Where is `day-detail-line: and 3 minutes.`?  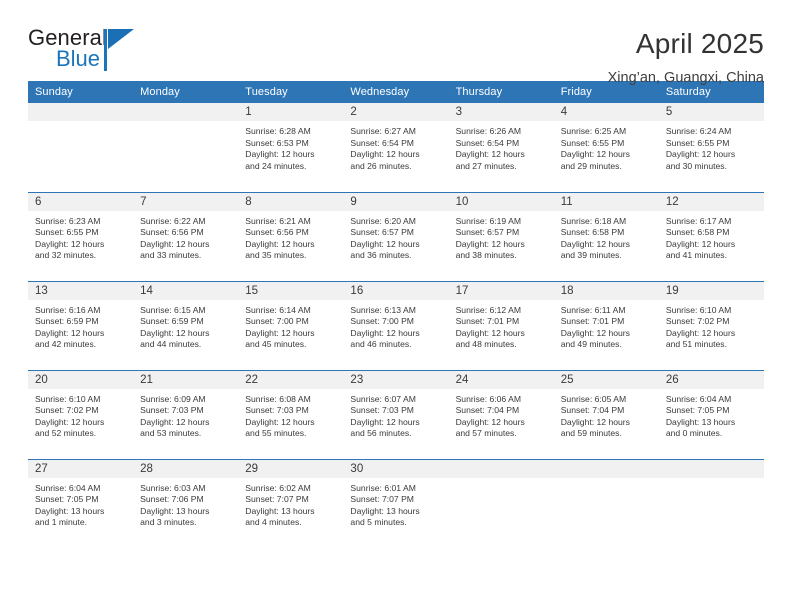
day-detail-line: and 3 minutes. is located at coordinates (168, 522).